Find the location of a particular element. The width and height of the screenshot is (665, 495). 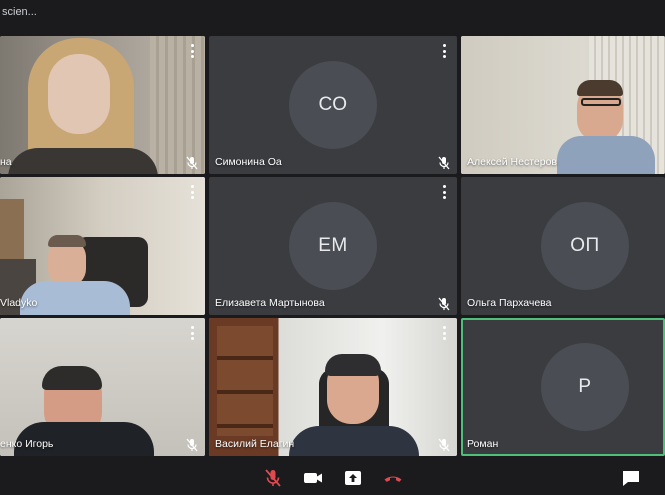

participant-name: Алексей Нестеров is located at coordinates (512, 162).